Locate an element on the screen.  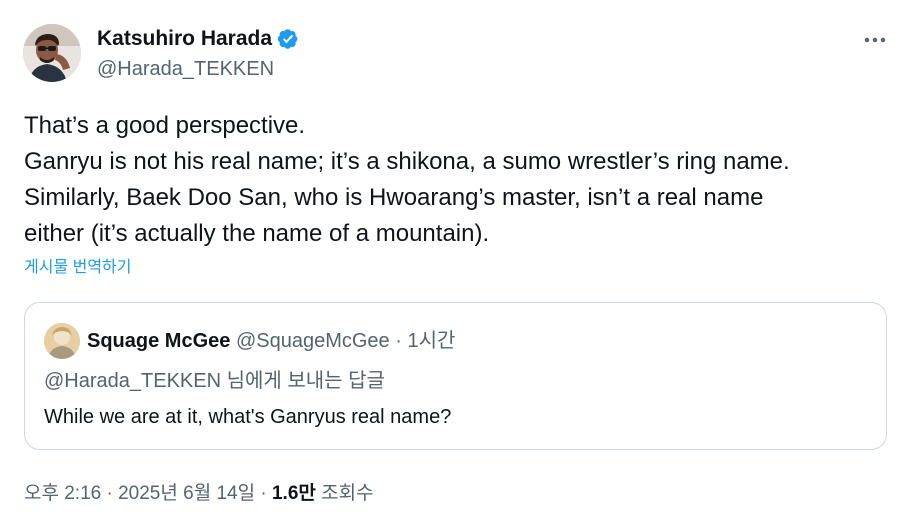
tweet-time: 오후 2:16 is located at coordinates (62, 493).